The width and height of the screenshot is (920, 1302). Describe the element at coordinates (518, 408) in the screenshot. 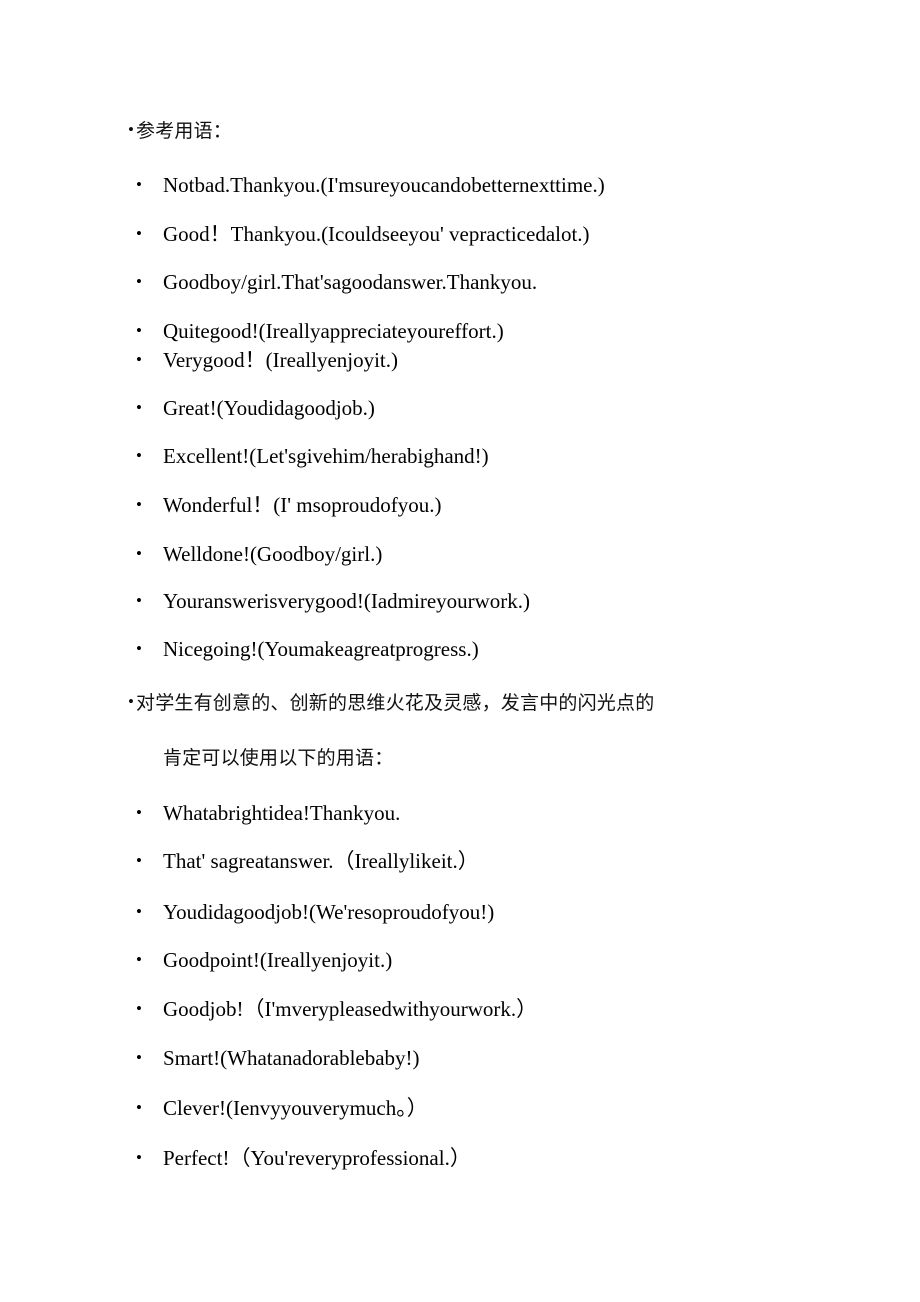

I see `list-item: • Great!(Youdidagoodjob.)` at that location.